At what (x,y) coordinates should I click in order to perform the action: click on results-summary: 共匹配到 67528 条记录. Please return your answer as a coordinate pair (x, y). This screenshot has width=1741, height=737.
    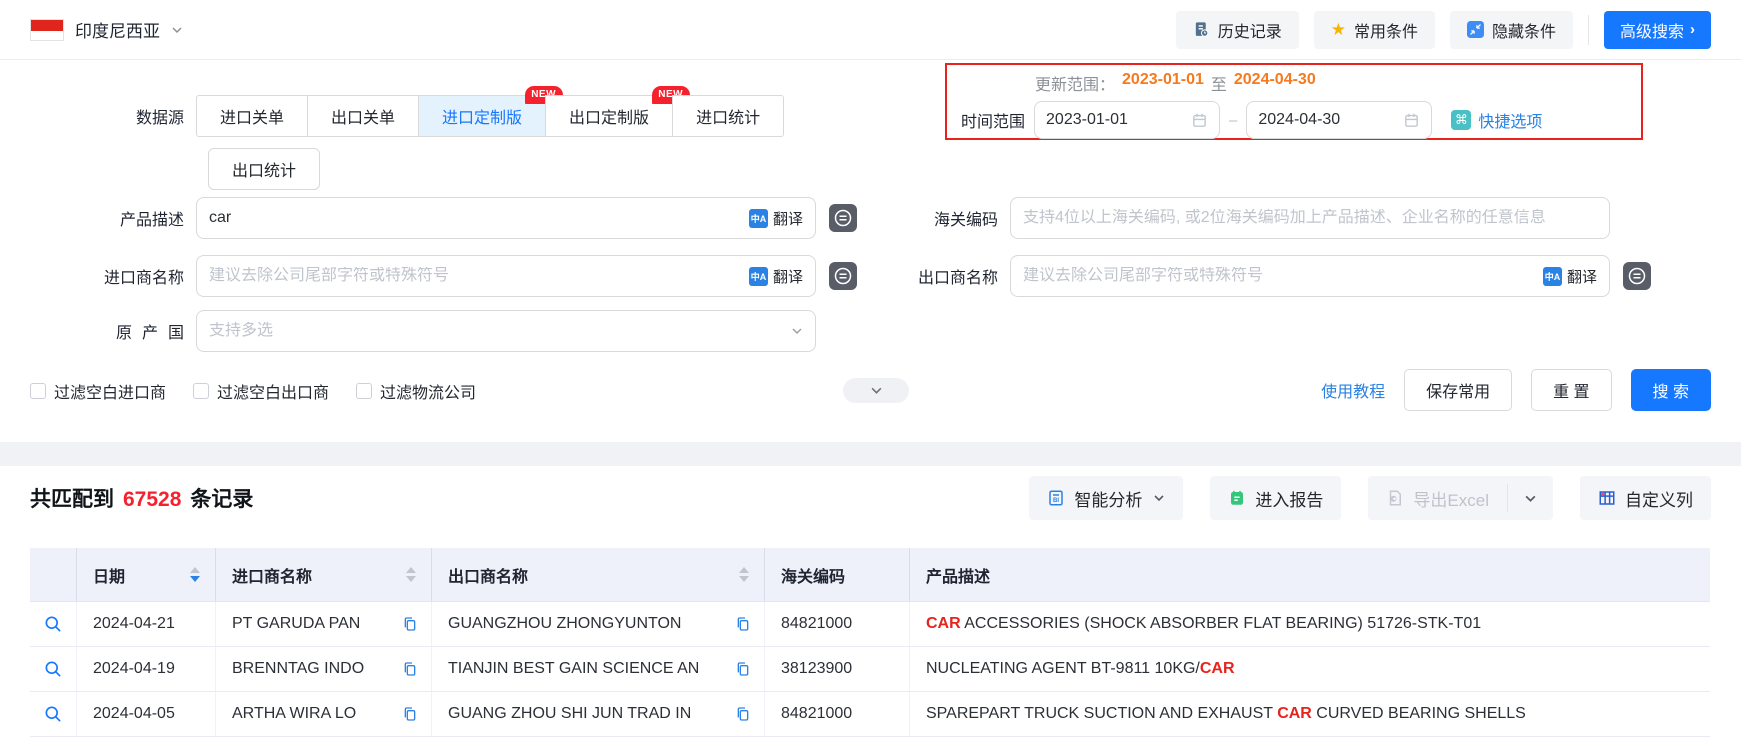
    Looking at the image, I should click on (141, 498).